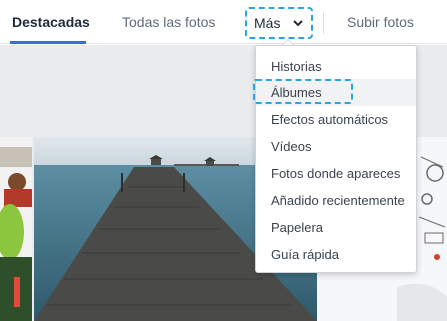 The height and width of the screenshot is (321, 447). What do you see at coordinates (51, 22) in the screenshot?
I see `tab-featured: Destacadas` at bounding box center [51, 22].